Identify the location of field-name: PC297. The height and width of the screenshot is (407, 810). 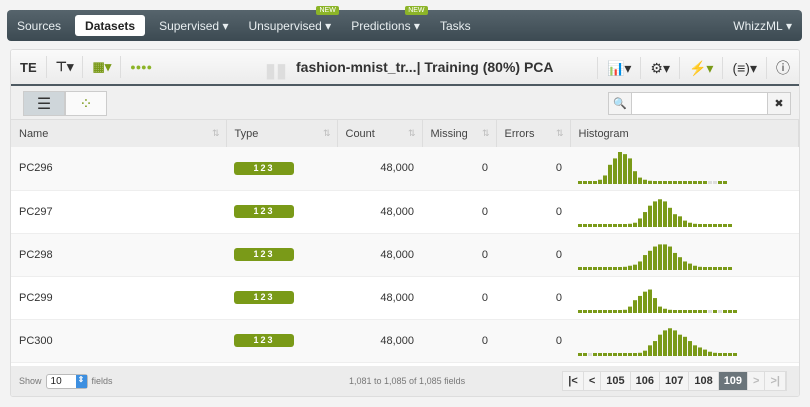
(118, 212).